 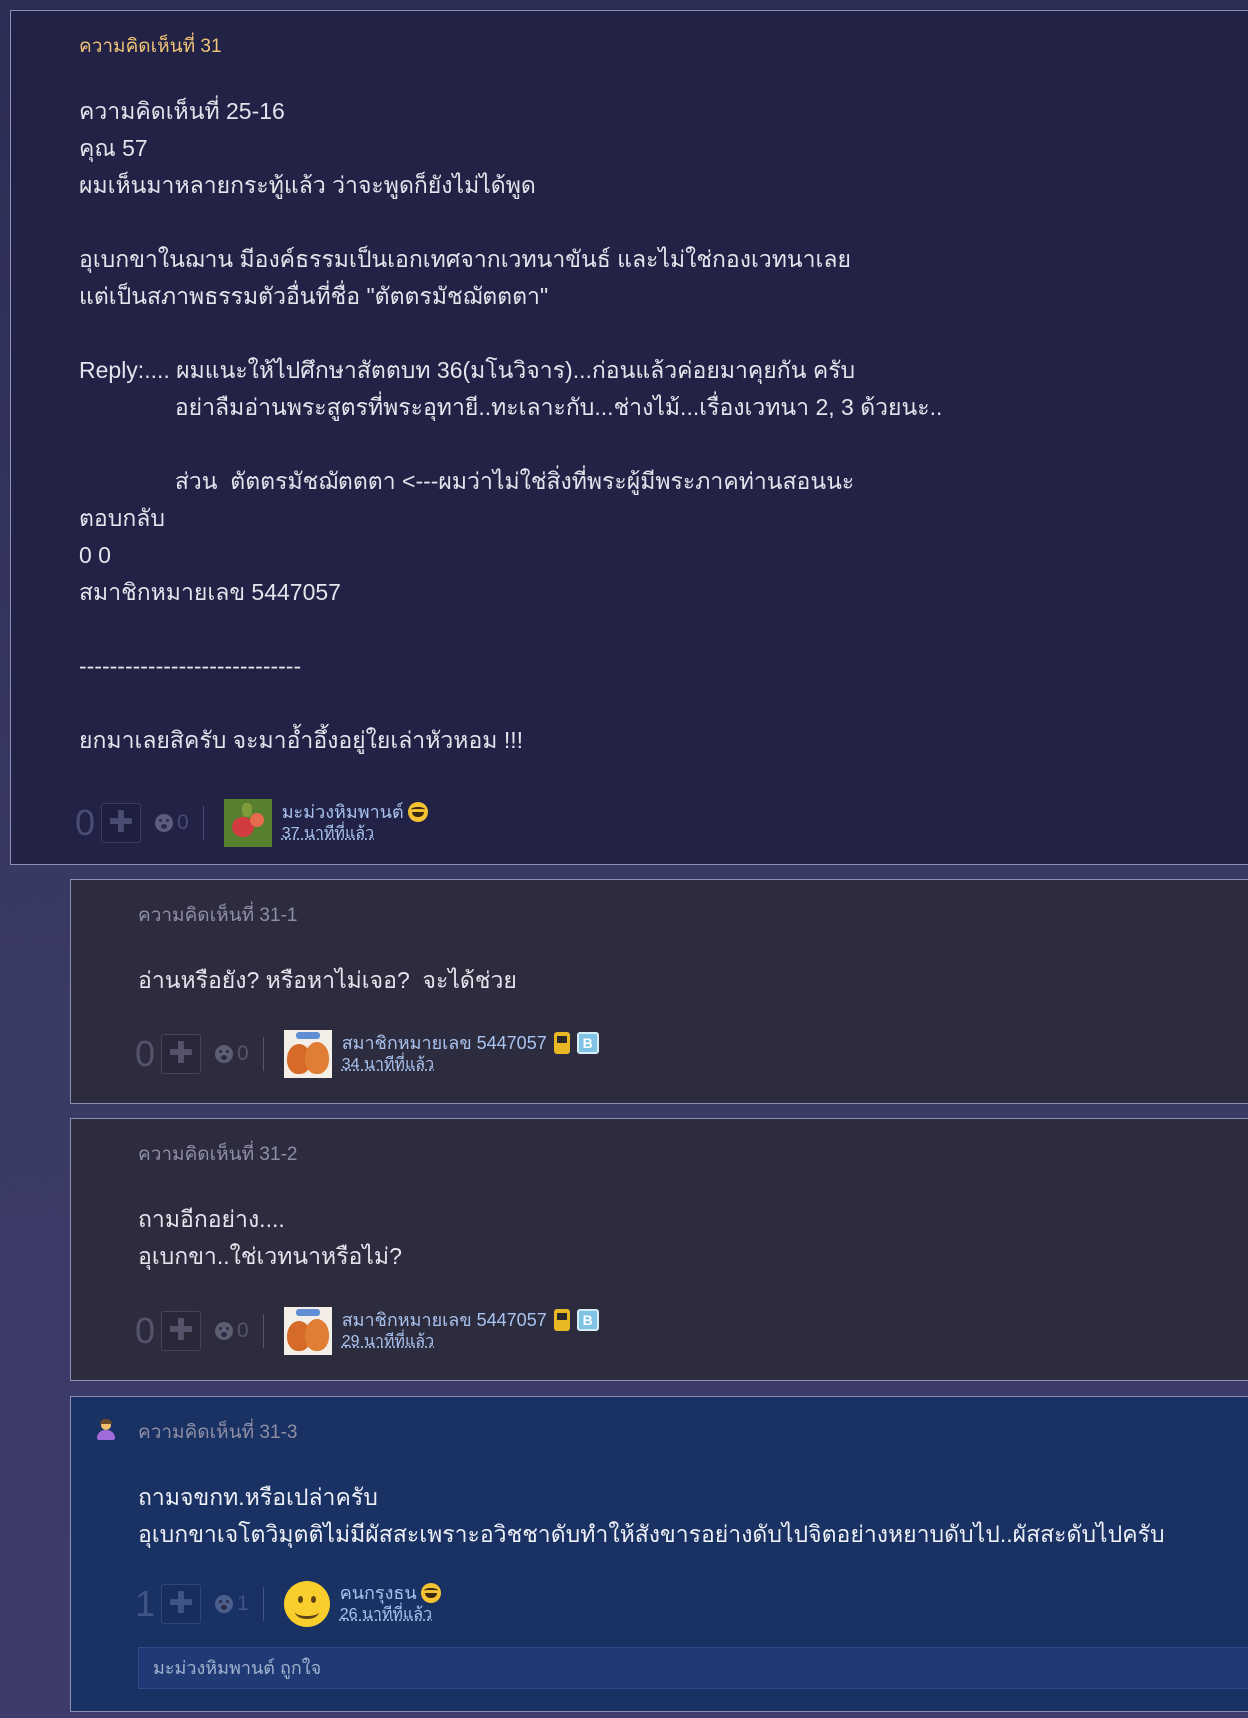 I want to click on user-icon, so click(x=106, y=1430).